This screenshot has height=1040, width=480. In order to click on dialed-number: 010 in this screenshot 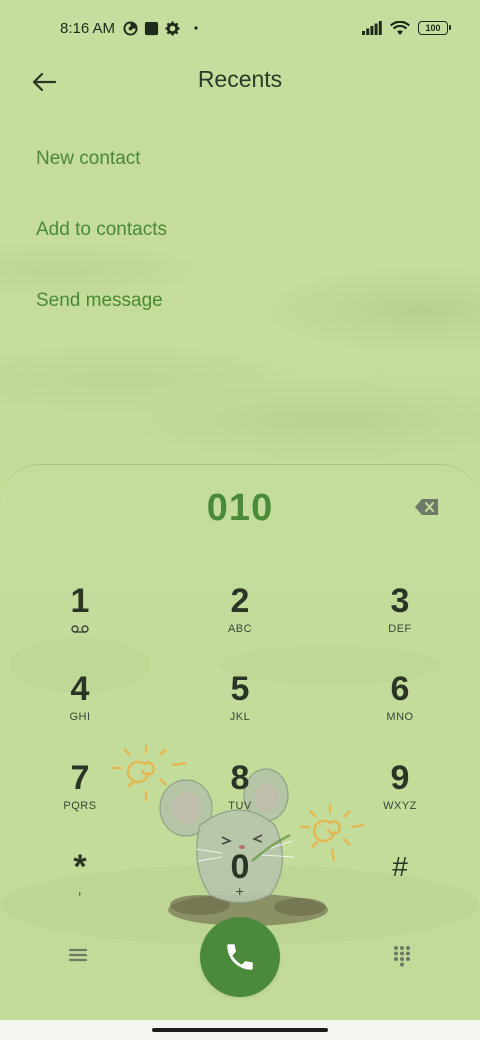, I will do `click(240, 508)`.